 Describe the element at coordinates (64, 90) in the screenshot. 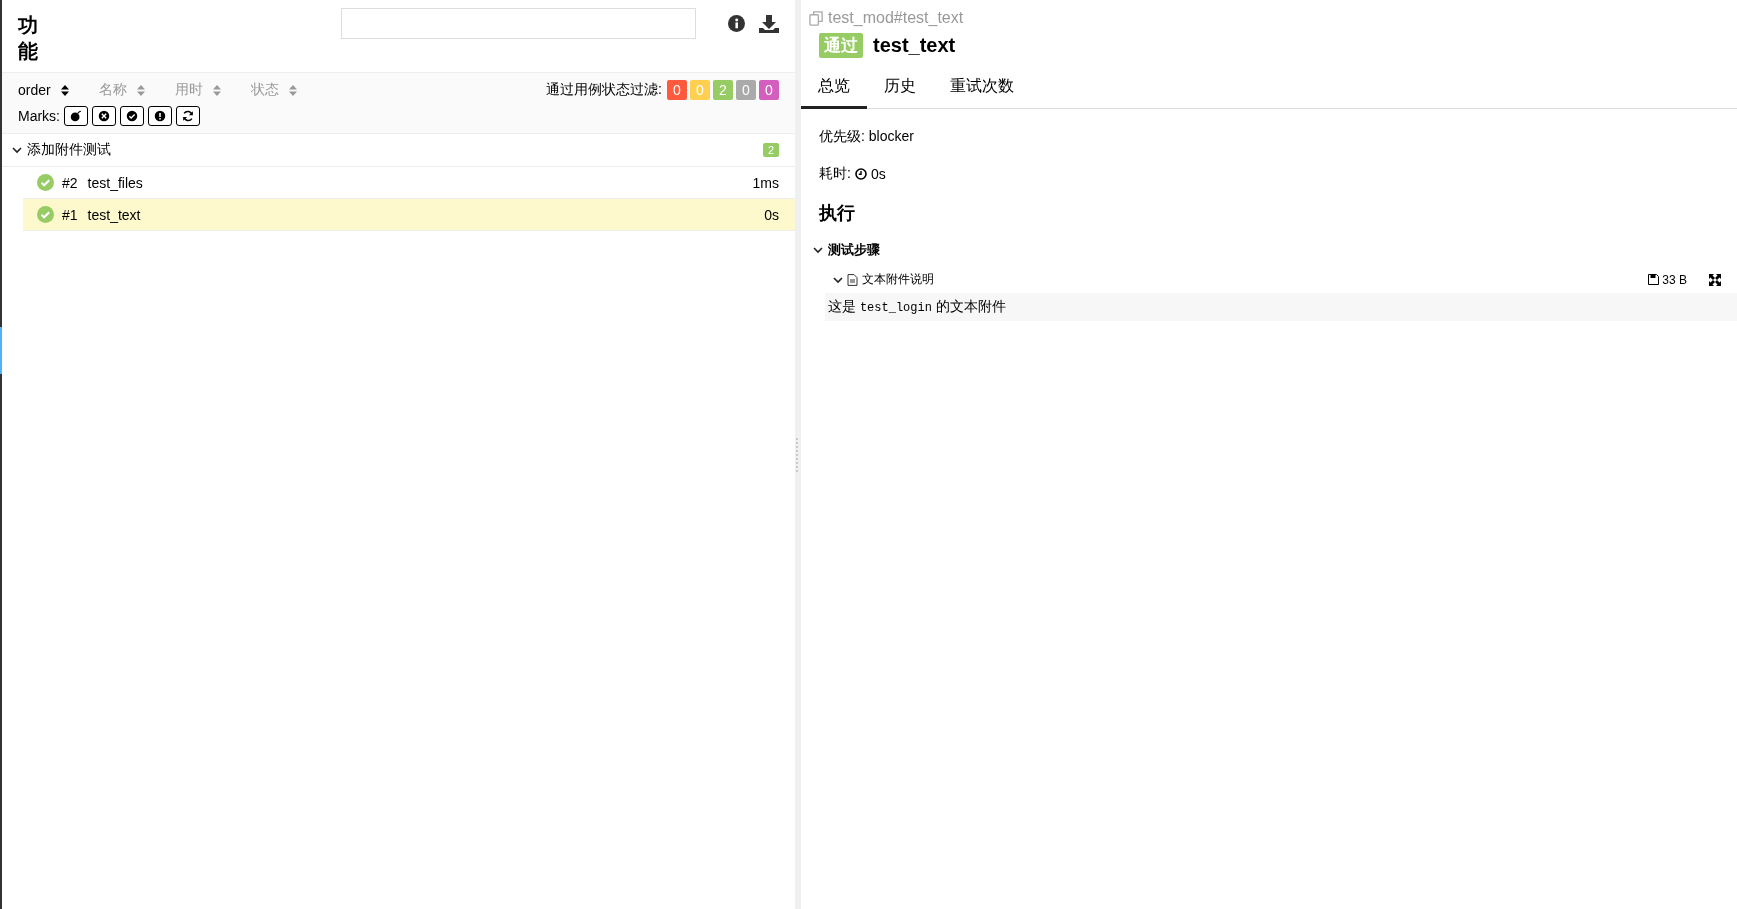

I see `sort-icon` at that location.